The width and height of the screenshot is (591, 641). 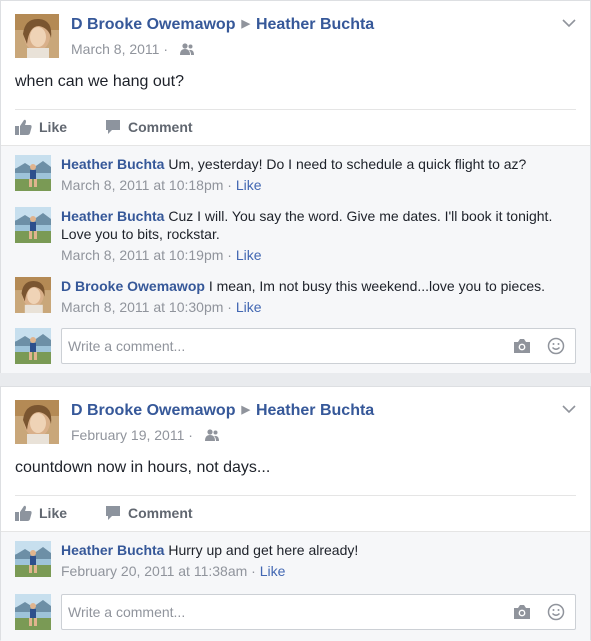 What do you see at coordinates (133, 286) in the screenshot?
I see `commenter-name: D Brooke Owemawop` at bounding box center [133, 286].